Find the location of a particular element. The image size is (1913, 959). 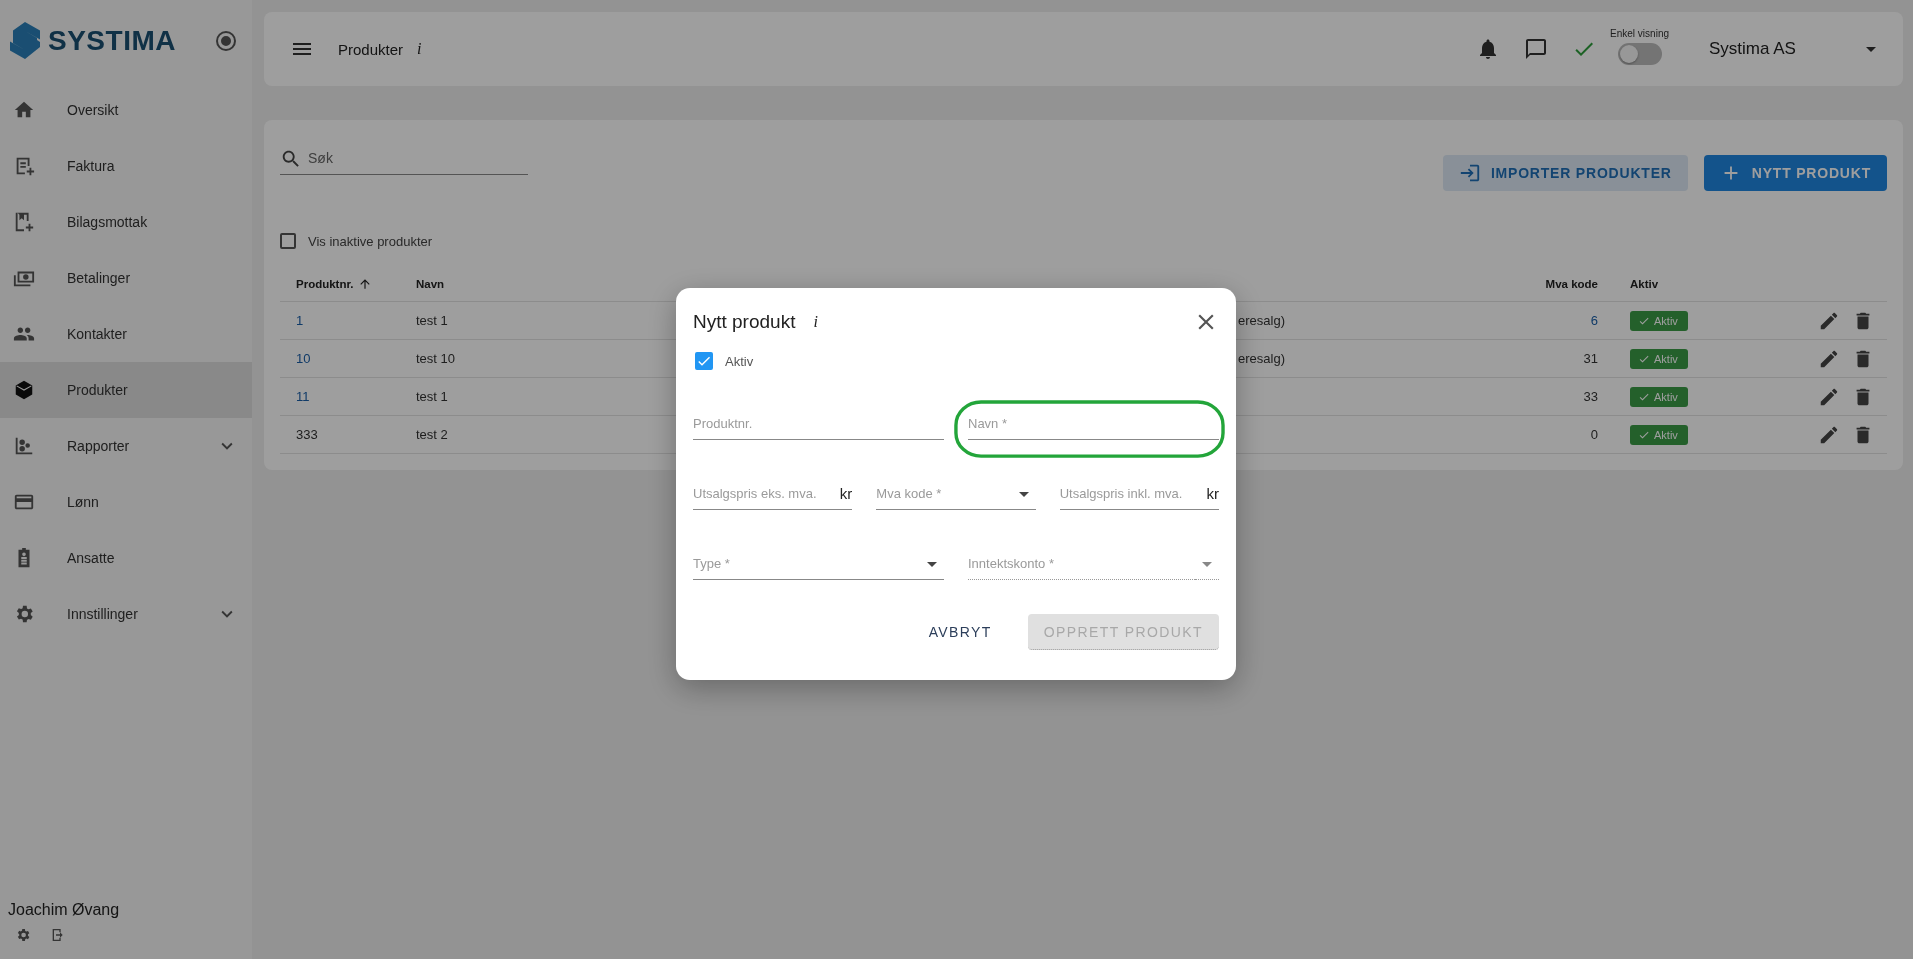

vat-link: 6 is located at coordinates (1602, 320).